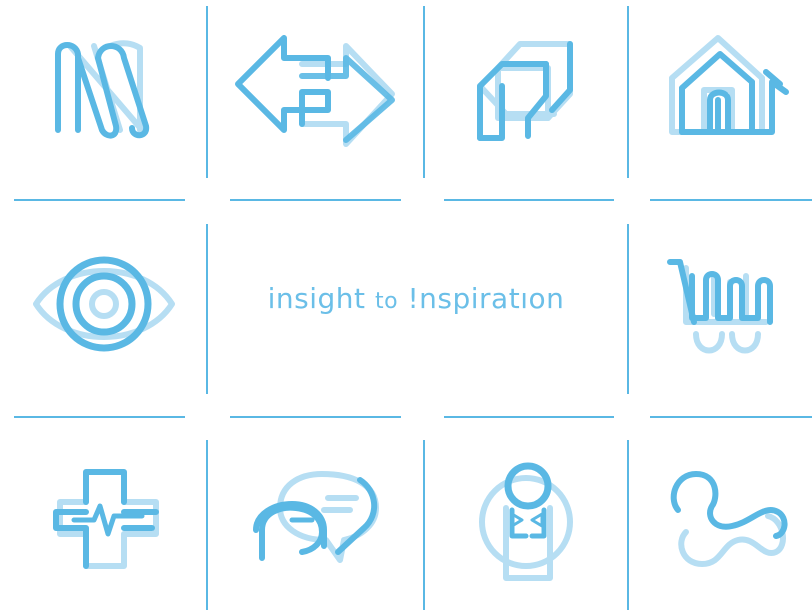 This screenshot has height=610, width=812. I want to click on abstract-lines-icon, so click(105, 88).